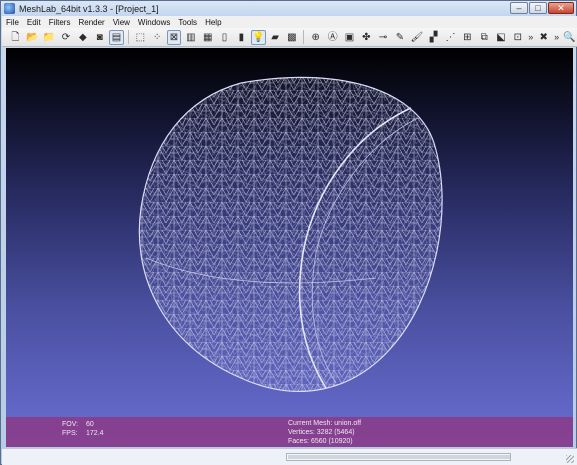 This screenshot has height=465, width=577. Describe the element at coordinates (154, 22) in the screenshot. I see `menu-windows: Windows` at that location.